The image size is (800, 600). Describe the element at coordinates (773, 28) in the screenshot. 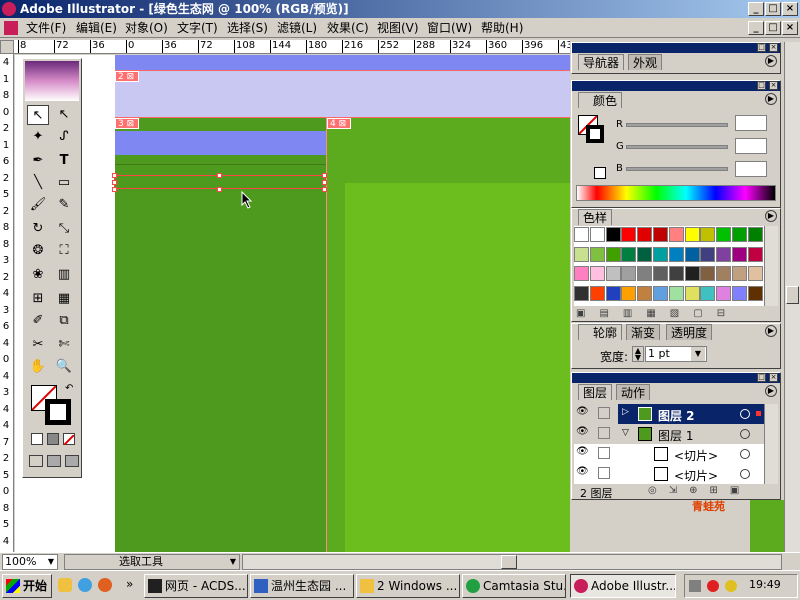

I see `doc-restore-button: □` at that location.